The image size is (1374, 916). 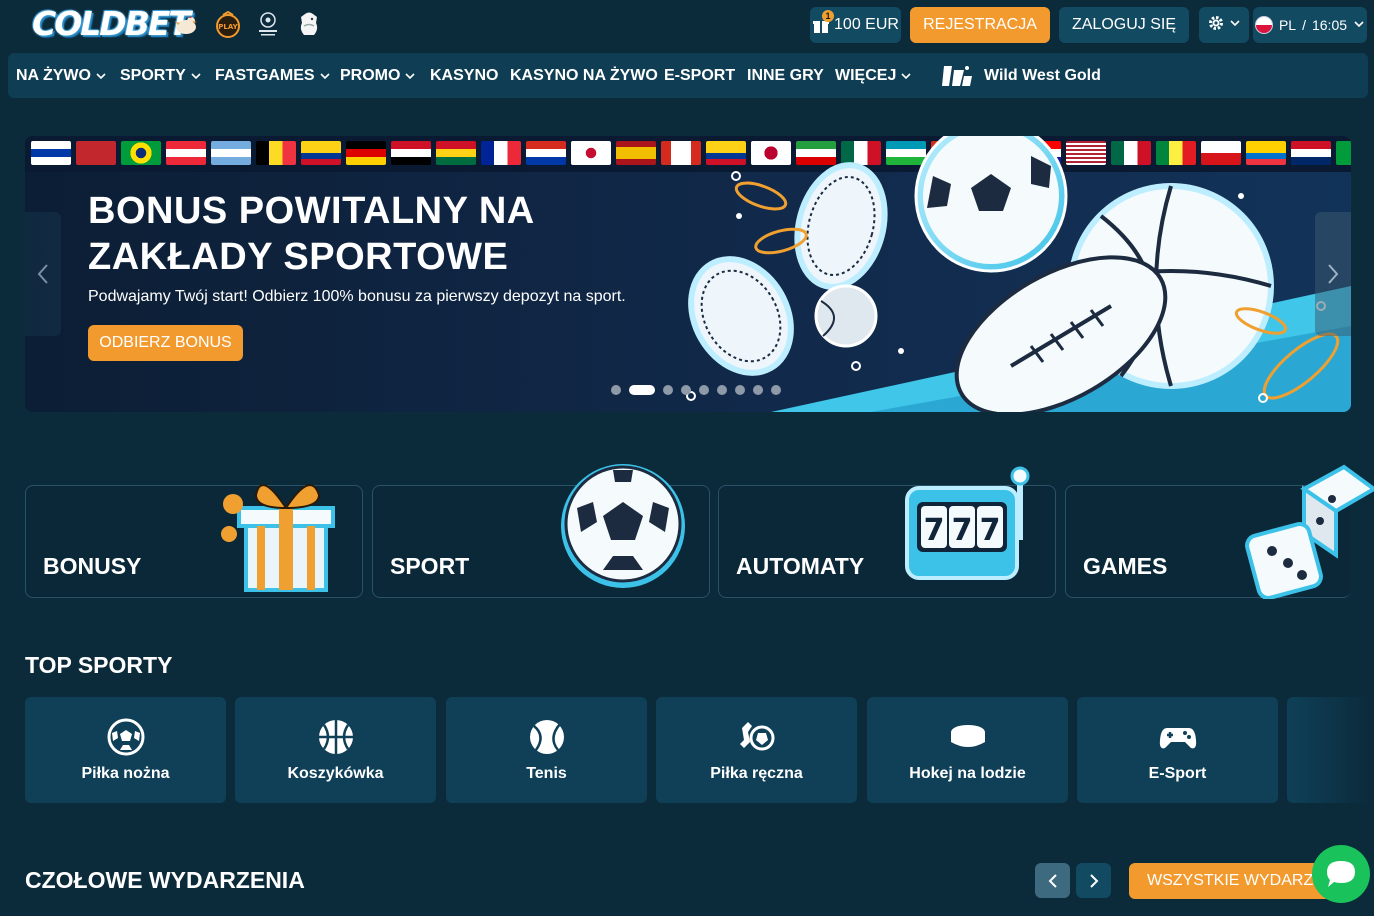 What do you see at coordinates (1020, 75) in the screenshot?
I see `nav-item-wild-west-gold: Wild West Gold` at bounding box center [1020, 75].